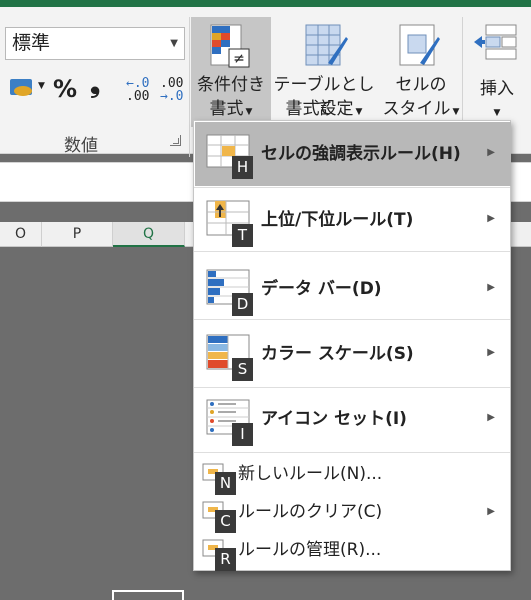  Describe the element at coordinates (337, 220) in the screenshot. I see `menu-item-label: 上位/下位ルール(T)` at that location.